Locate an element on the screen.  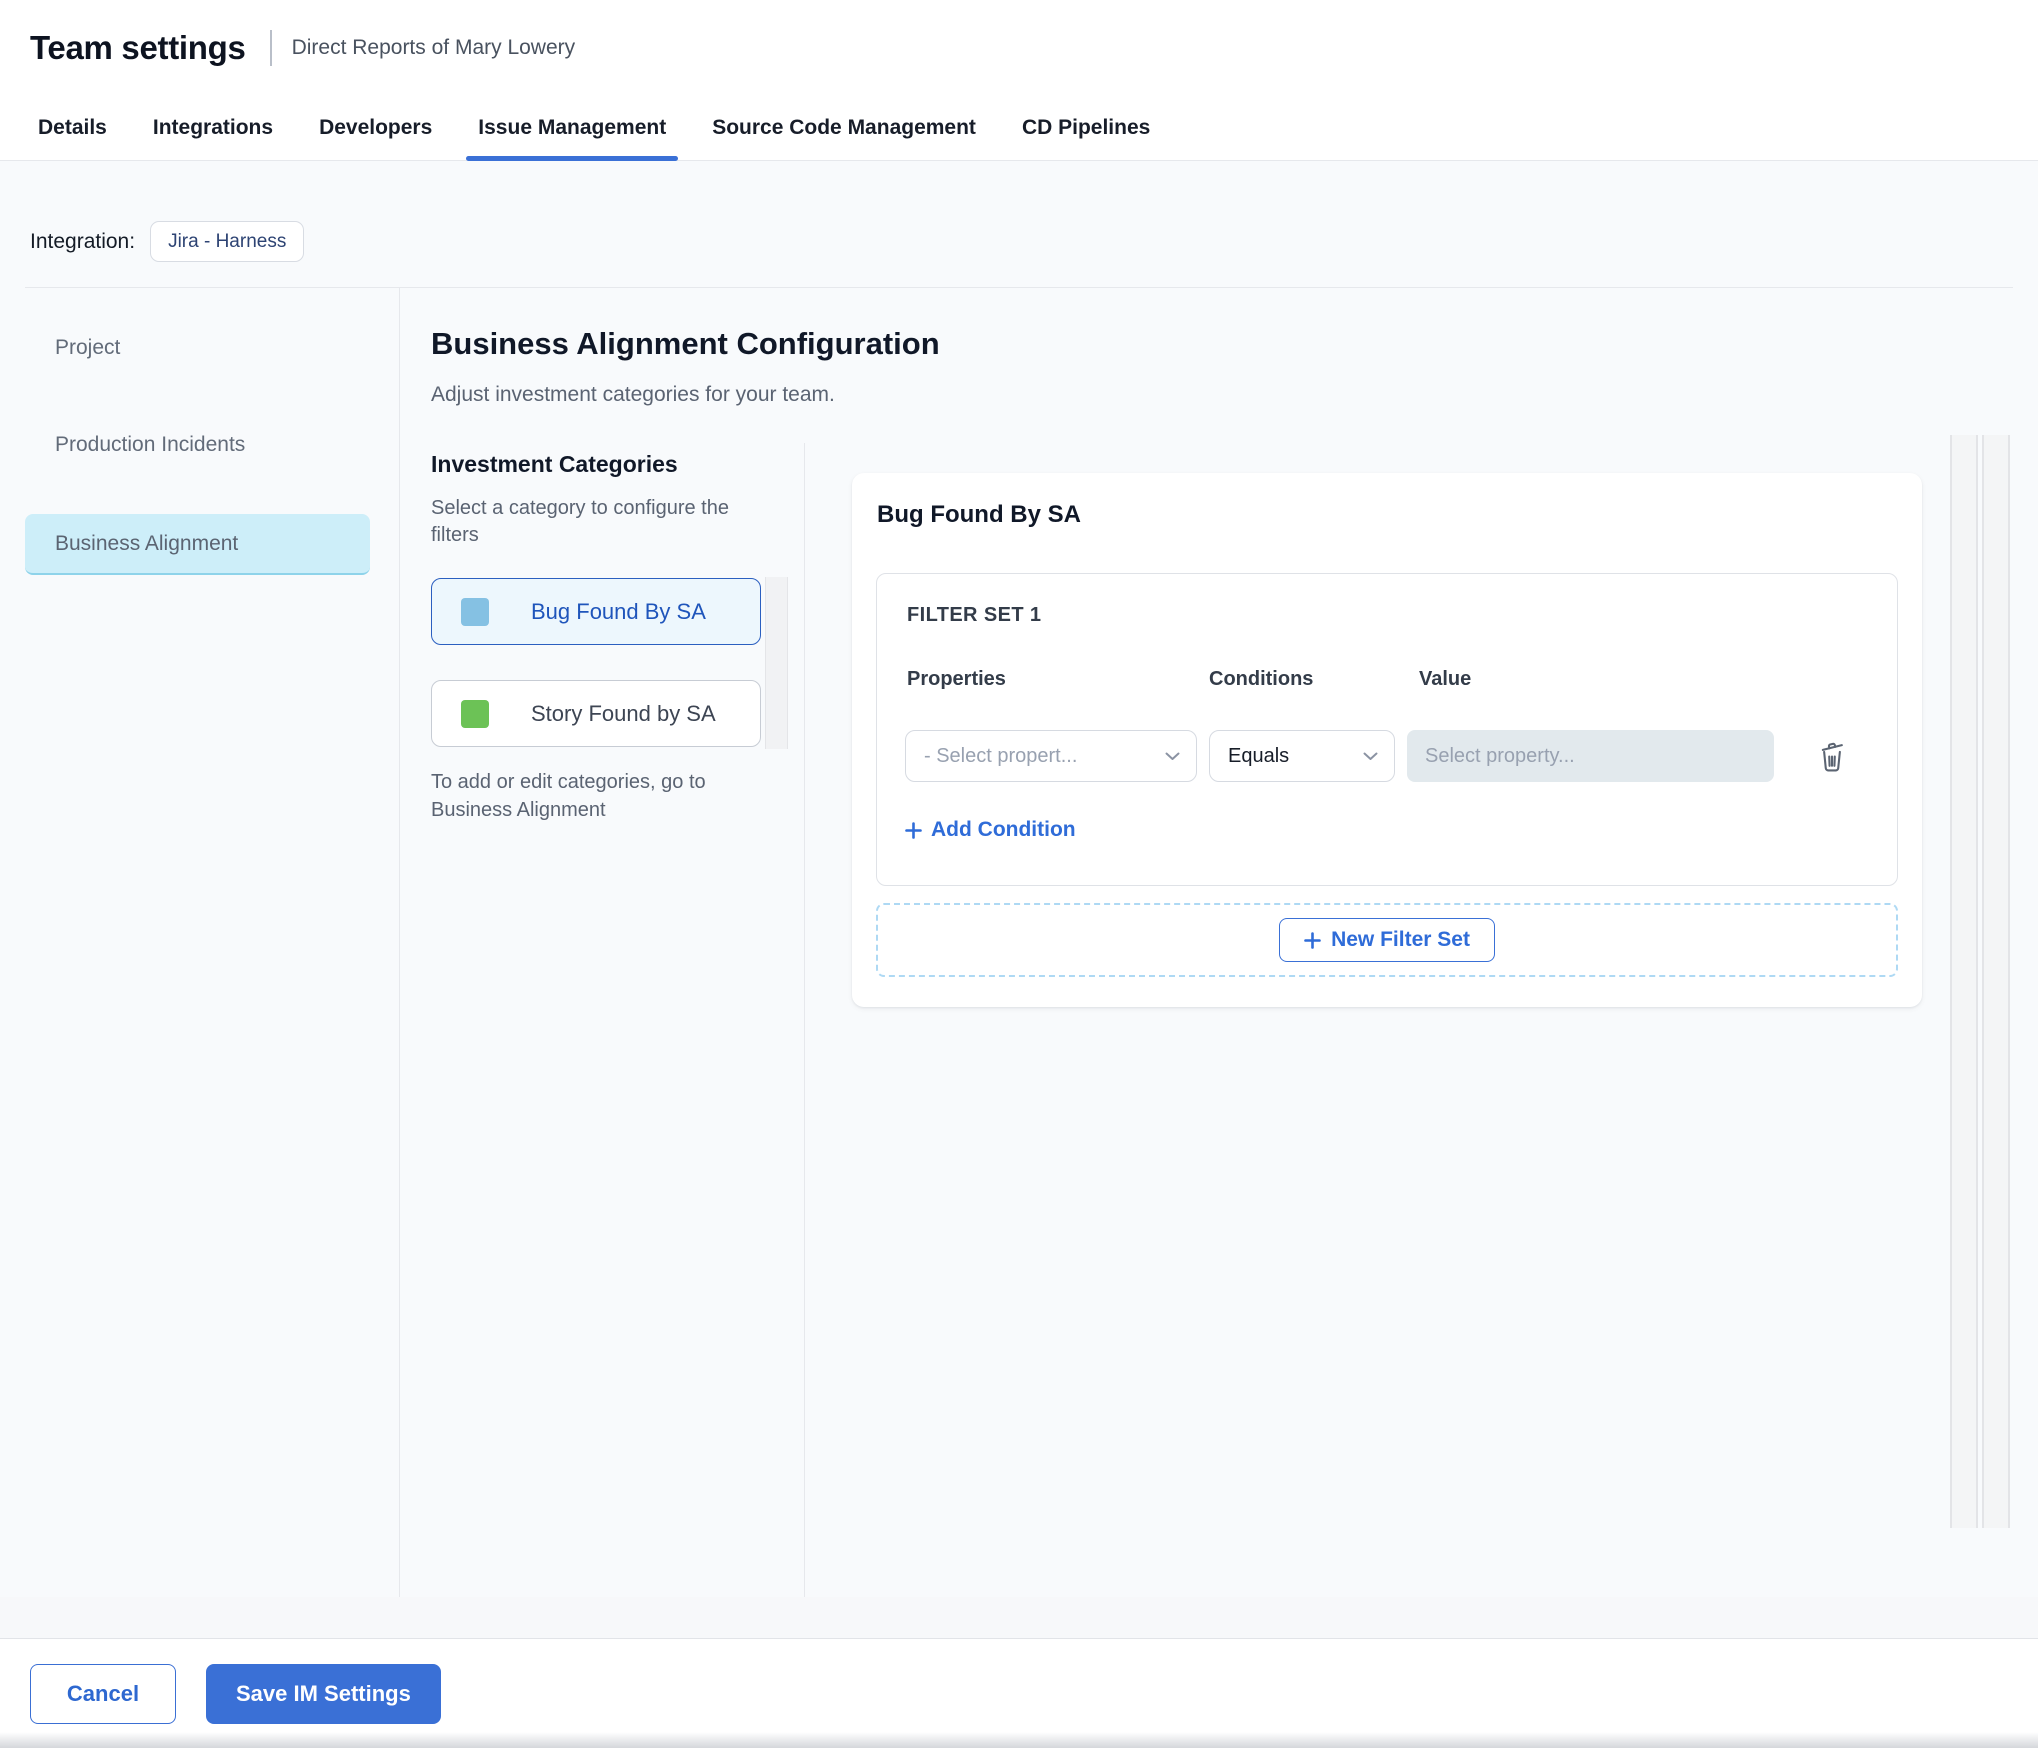
category-bug-found-by-sa: Bug Found By SA is located at coordinates (596, 611).